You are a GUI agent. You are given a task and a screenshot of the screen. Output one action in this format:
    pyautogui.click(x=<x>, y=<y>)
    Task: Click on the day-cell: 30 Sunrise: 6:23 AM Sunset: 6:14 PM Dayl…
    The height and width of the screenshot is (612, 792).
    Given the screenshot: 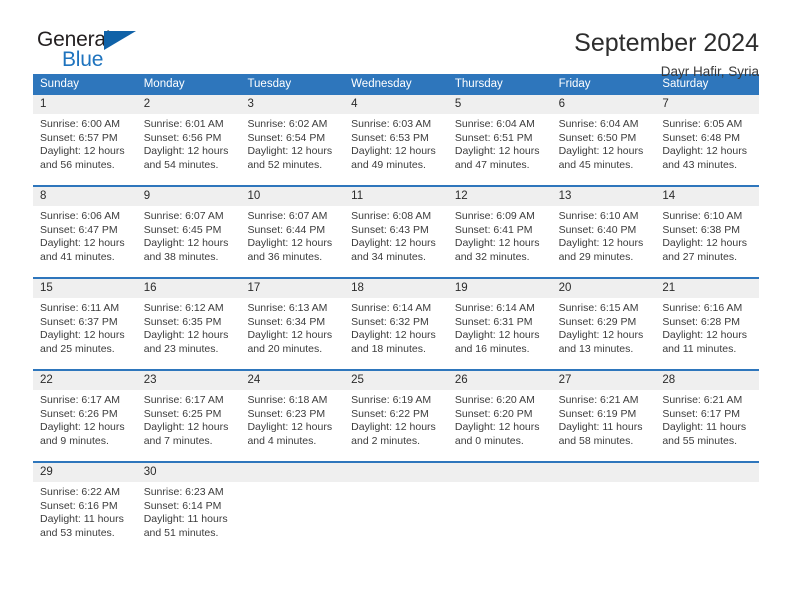 What is the action you would take?
    pyautogui.click(x=188, y=503)
    